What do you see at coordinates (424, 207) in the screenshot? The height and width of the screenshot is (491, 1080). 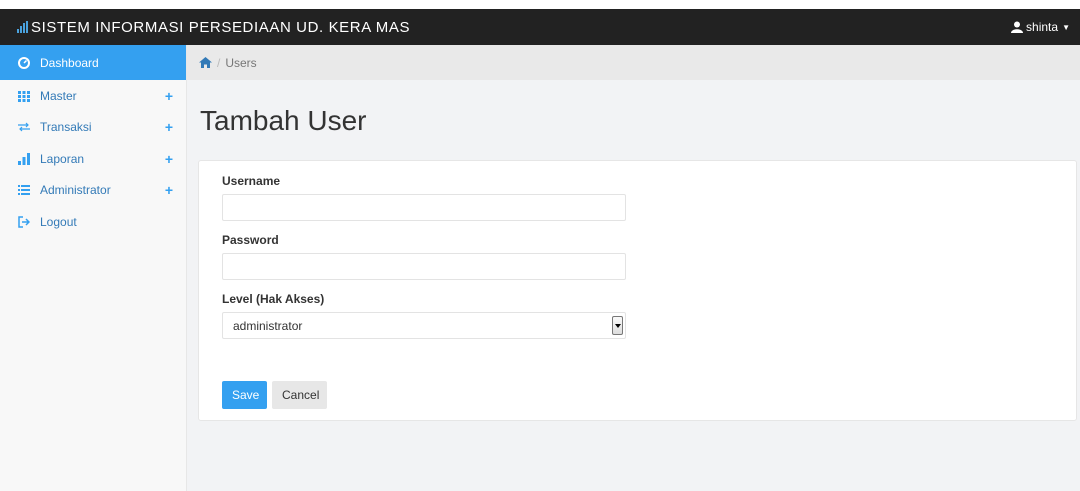 I see `username-field` at bounding box center [424, 207].